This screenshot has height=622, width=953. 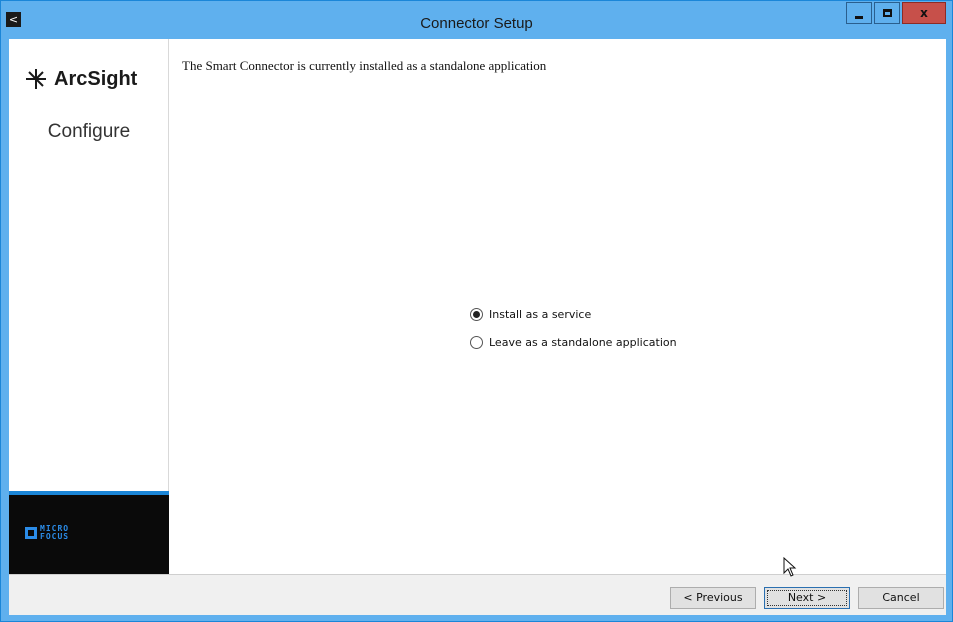 What do you see at coordinates (540, 314) in the screenshot?
I see `option-label: Install as a service` at bounding box center [540, 314].